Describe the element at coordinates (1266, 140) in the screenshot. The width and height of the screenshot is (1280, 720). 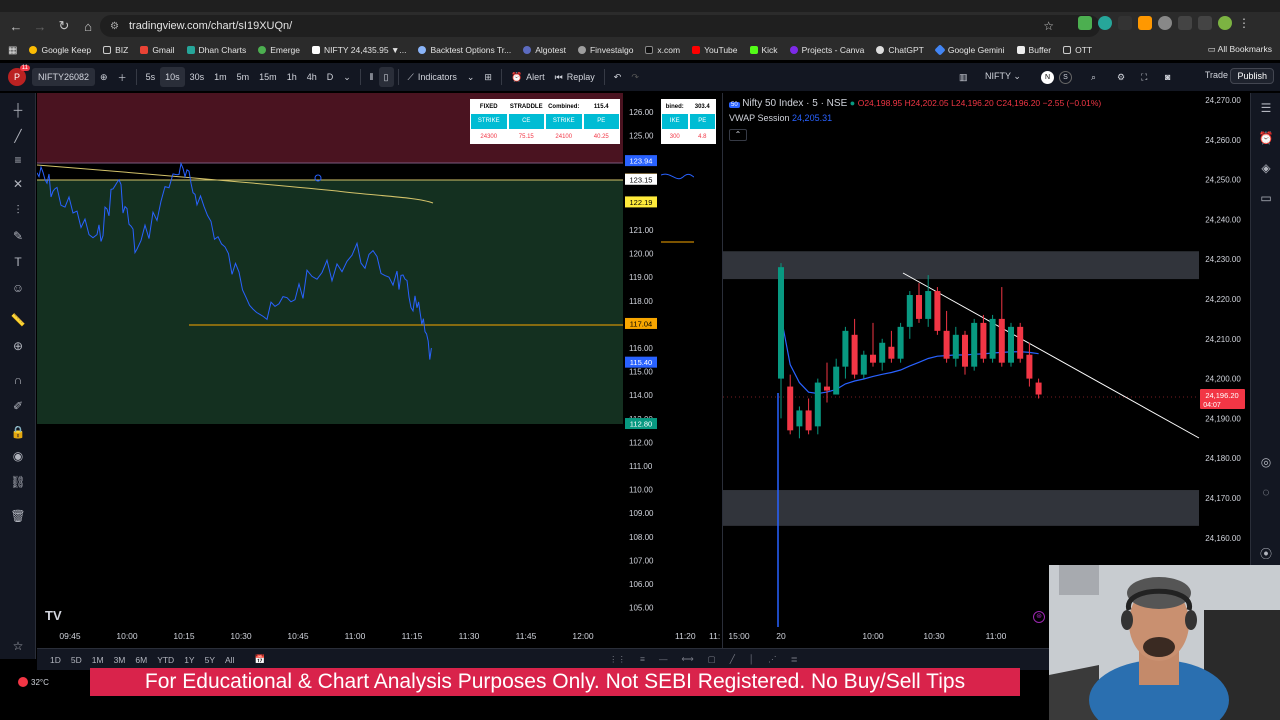
I see `alerts-clock-icon: ⏰` at that location.